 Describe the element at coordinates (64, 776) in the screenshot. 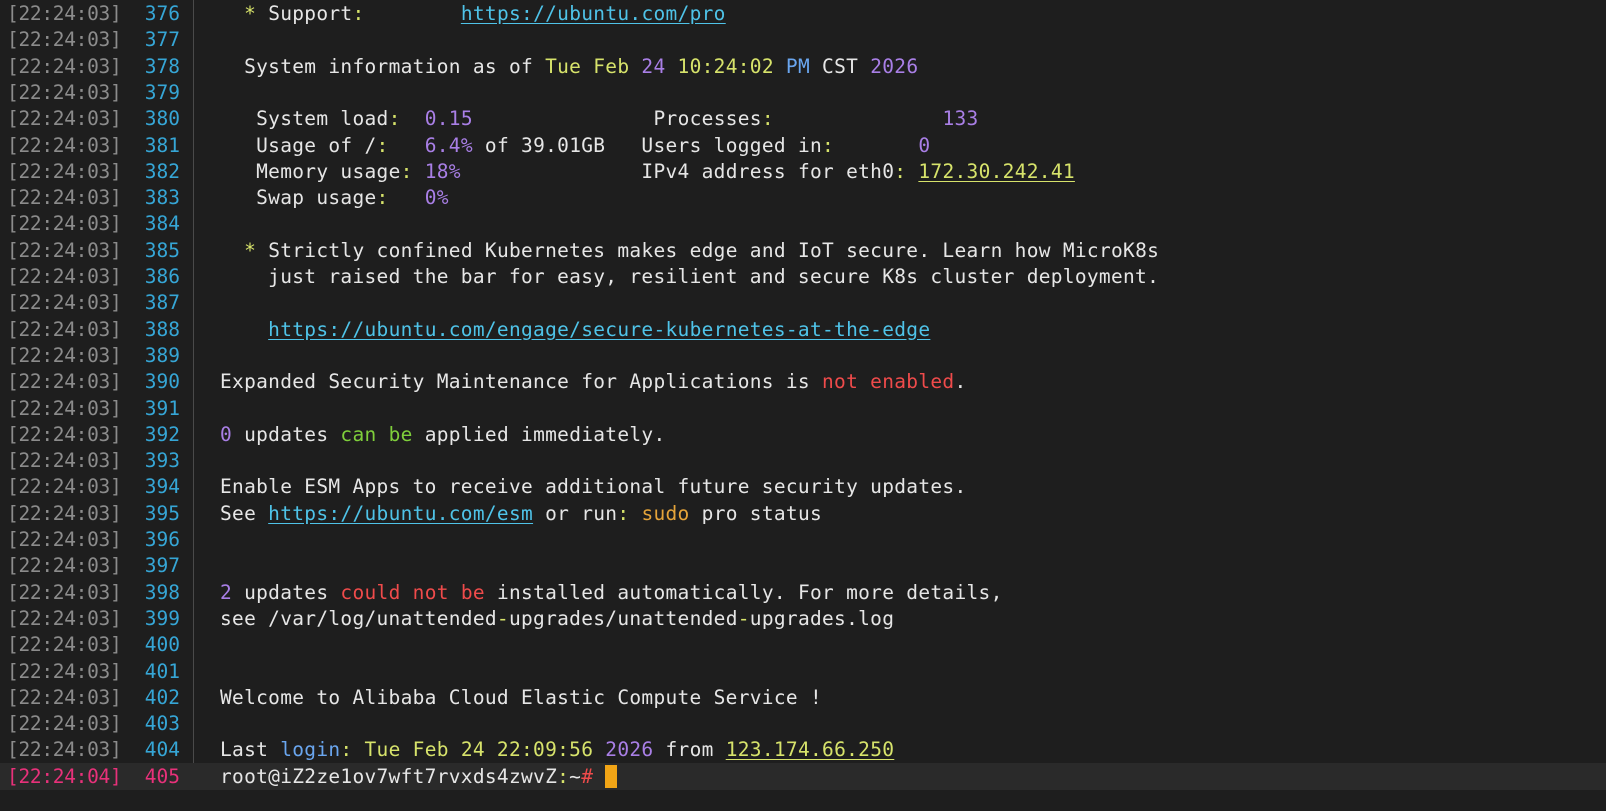

I see `line-timestamp: [22:24:04]` at that location.